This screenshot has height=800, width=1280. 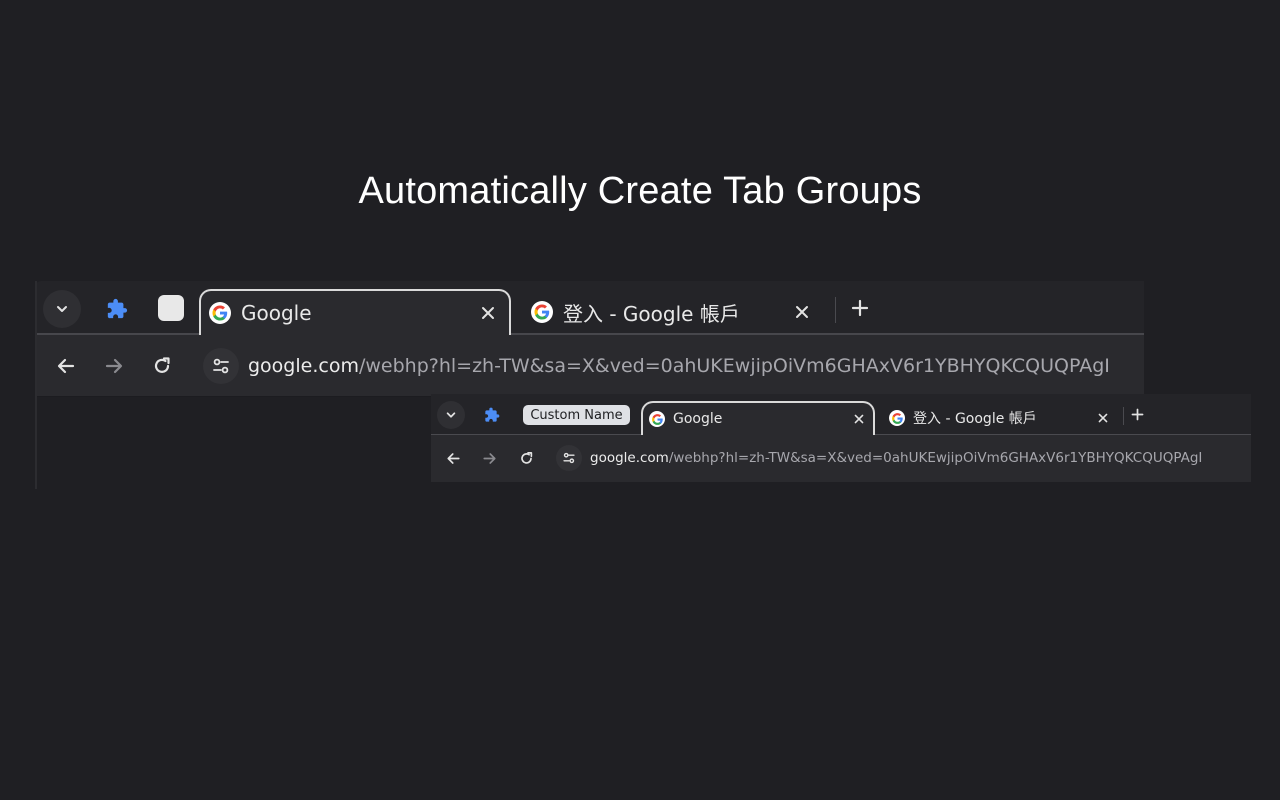 I want to click on page-headline: Automatically Create Tab Groups, so click(x=640, y=191).